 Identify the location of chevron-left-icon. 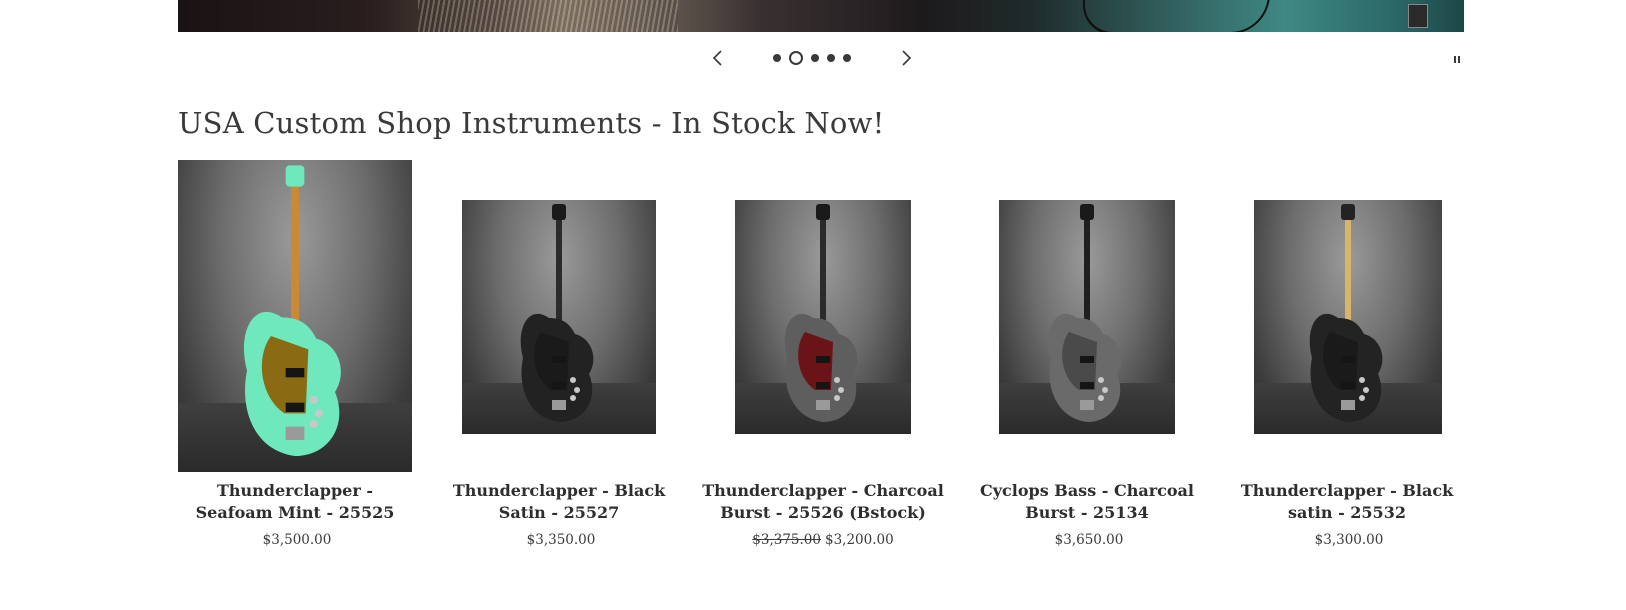
(718, 58).